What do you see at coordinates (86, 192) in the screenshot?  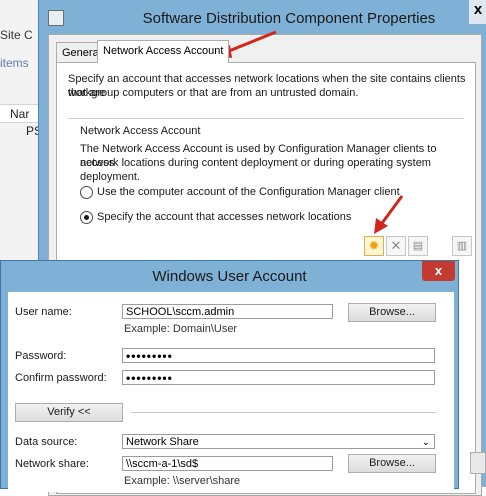 I see `radio-computer-account` at bounding box center [86, 192].